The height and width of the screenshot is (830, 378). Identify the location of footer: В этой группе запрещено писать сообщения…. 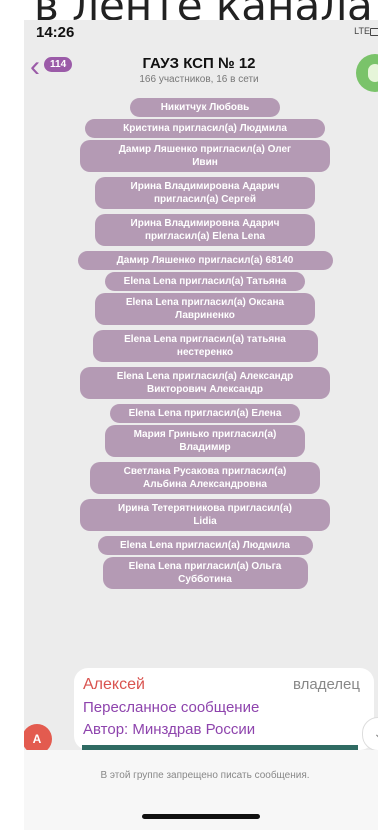
(201, 790).